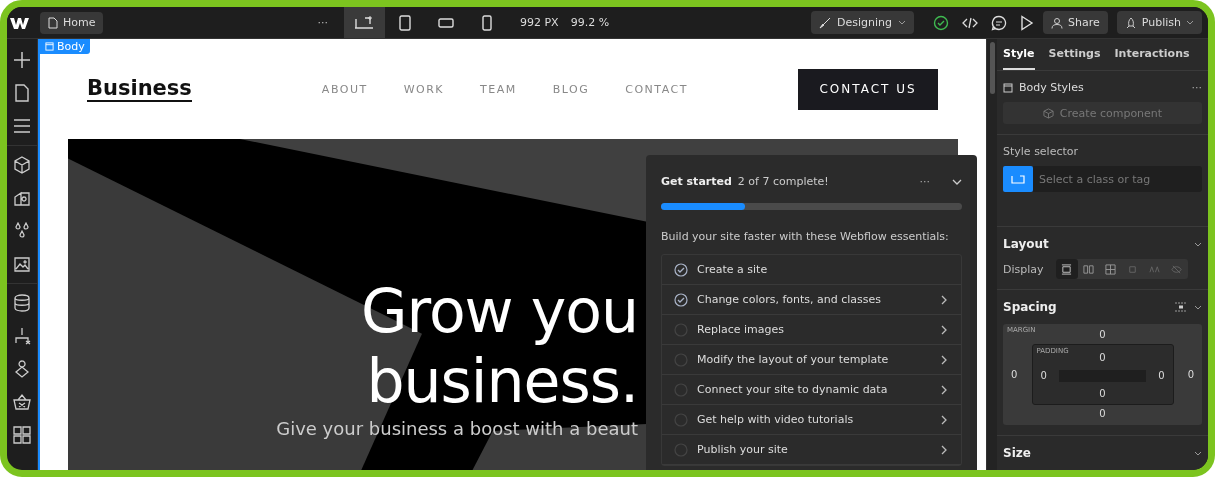 This screenshot has height=477, width=1215. I want to click on item-label: Connect your site to dynamic data, so click(792, 389).